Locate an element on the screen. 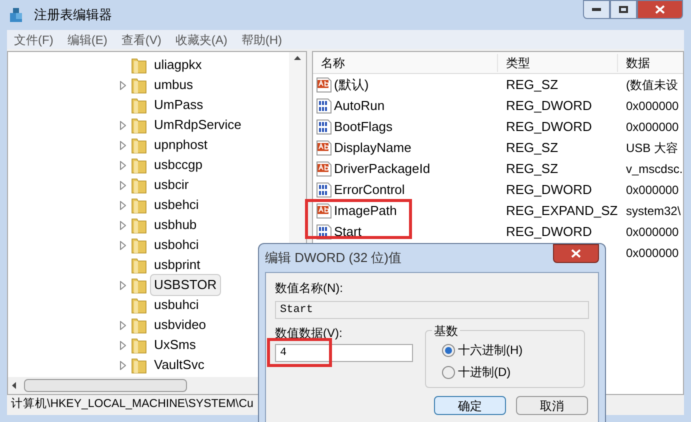  tree-item: usbvideo is located at coordinates (180, 325).